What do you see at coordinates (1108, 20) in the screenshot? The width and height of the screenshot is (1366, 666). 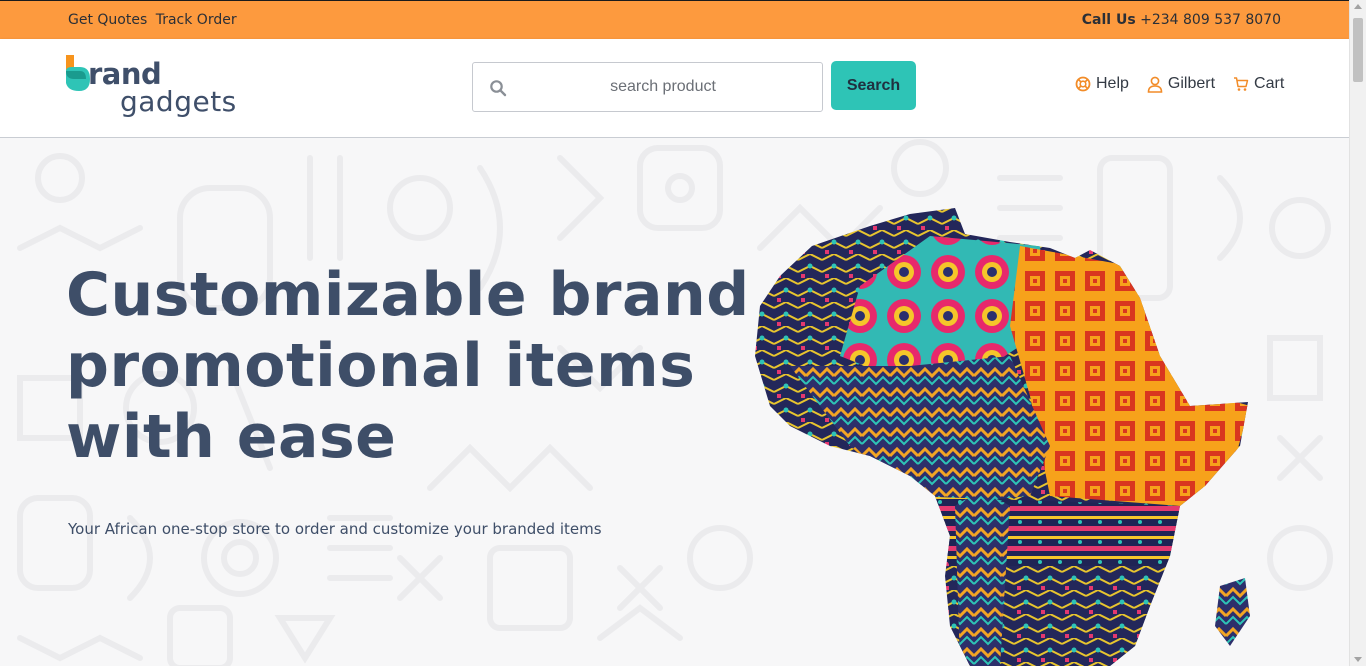 I see `call-us-label: Call Us` at bounding box center [1108, 20].